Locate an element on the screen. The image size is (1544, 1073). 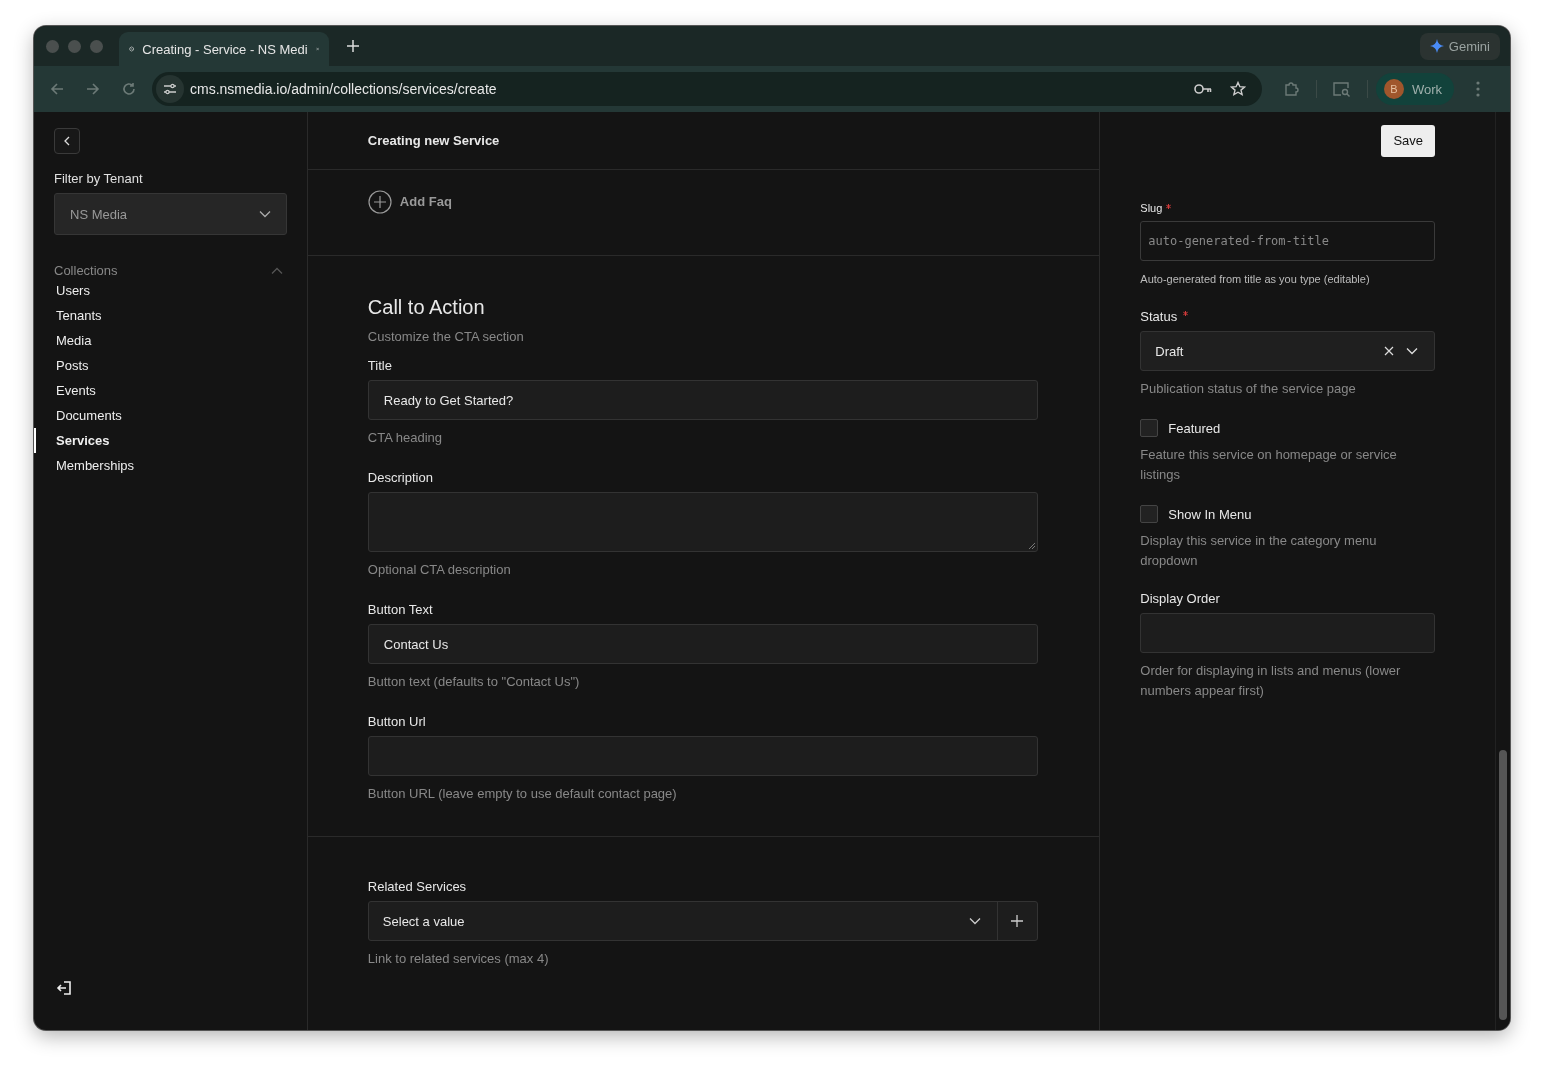
new-tab-icon is located at coordinates (353, 46).